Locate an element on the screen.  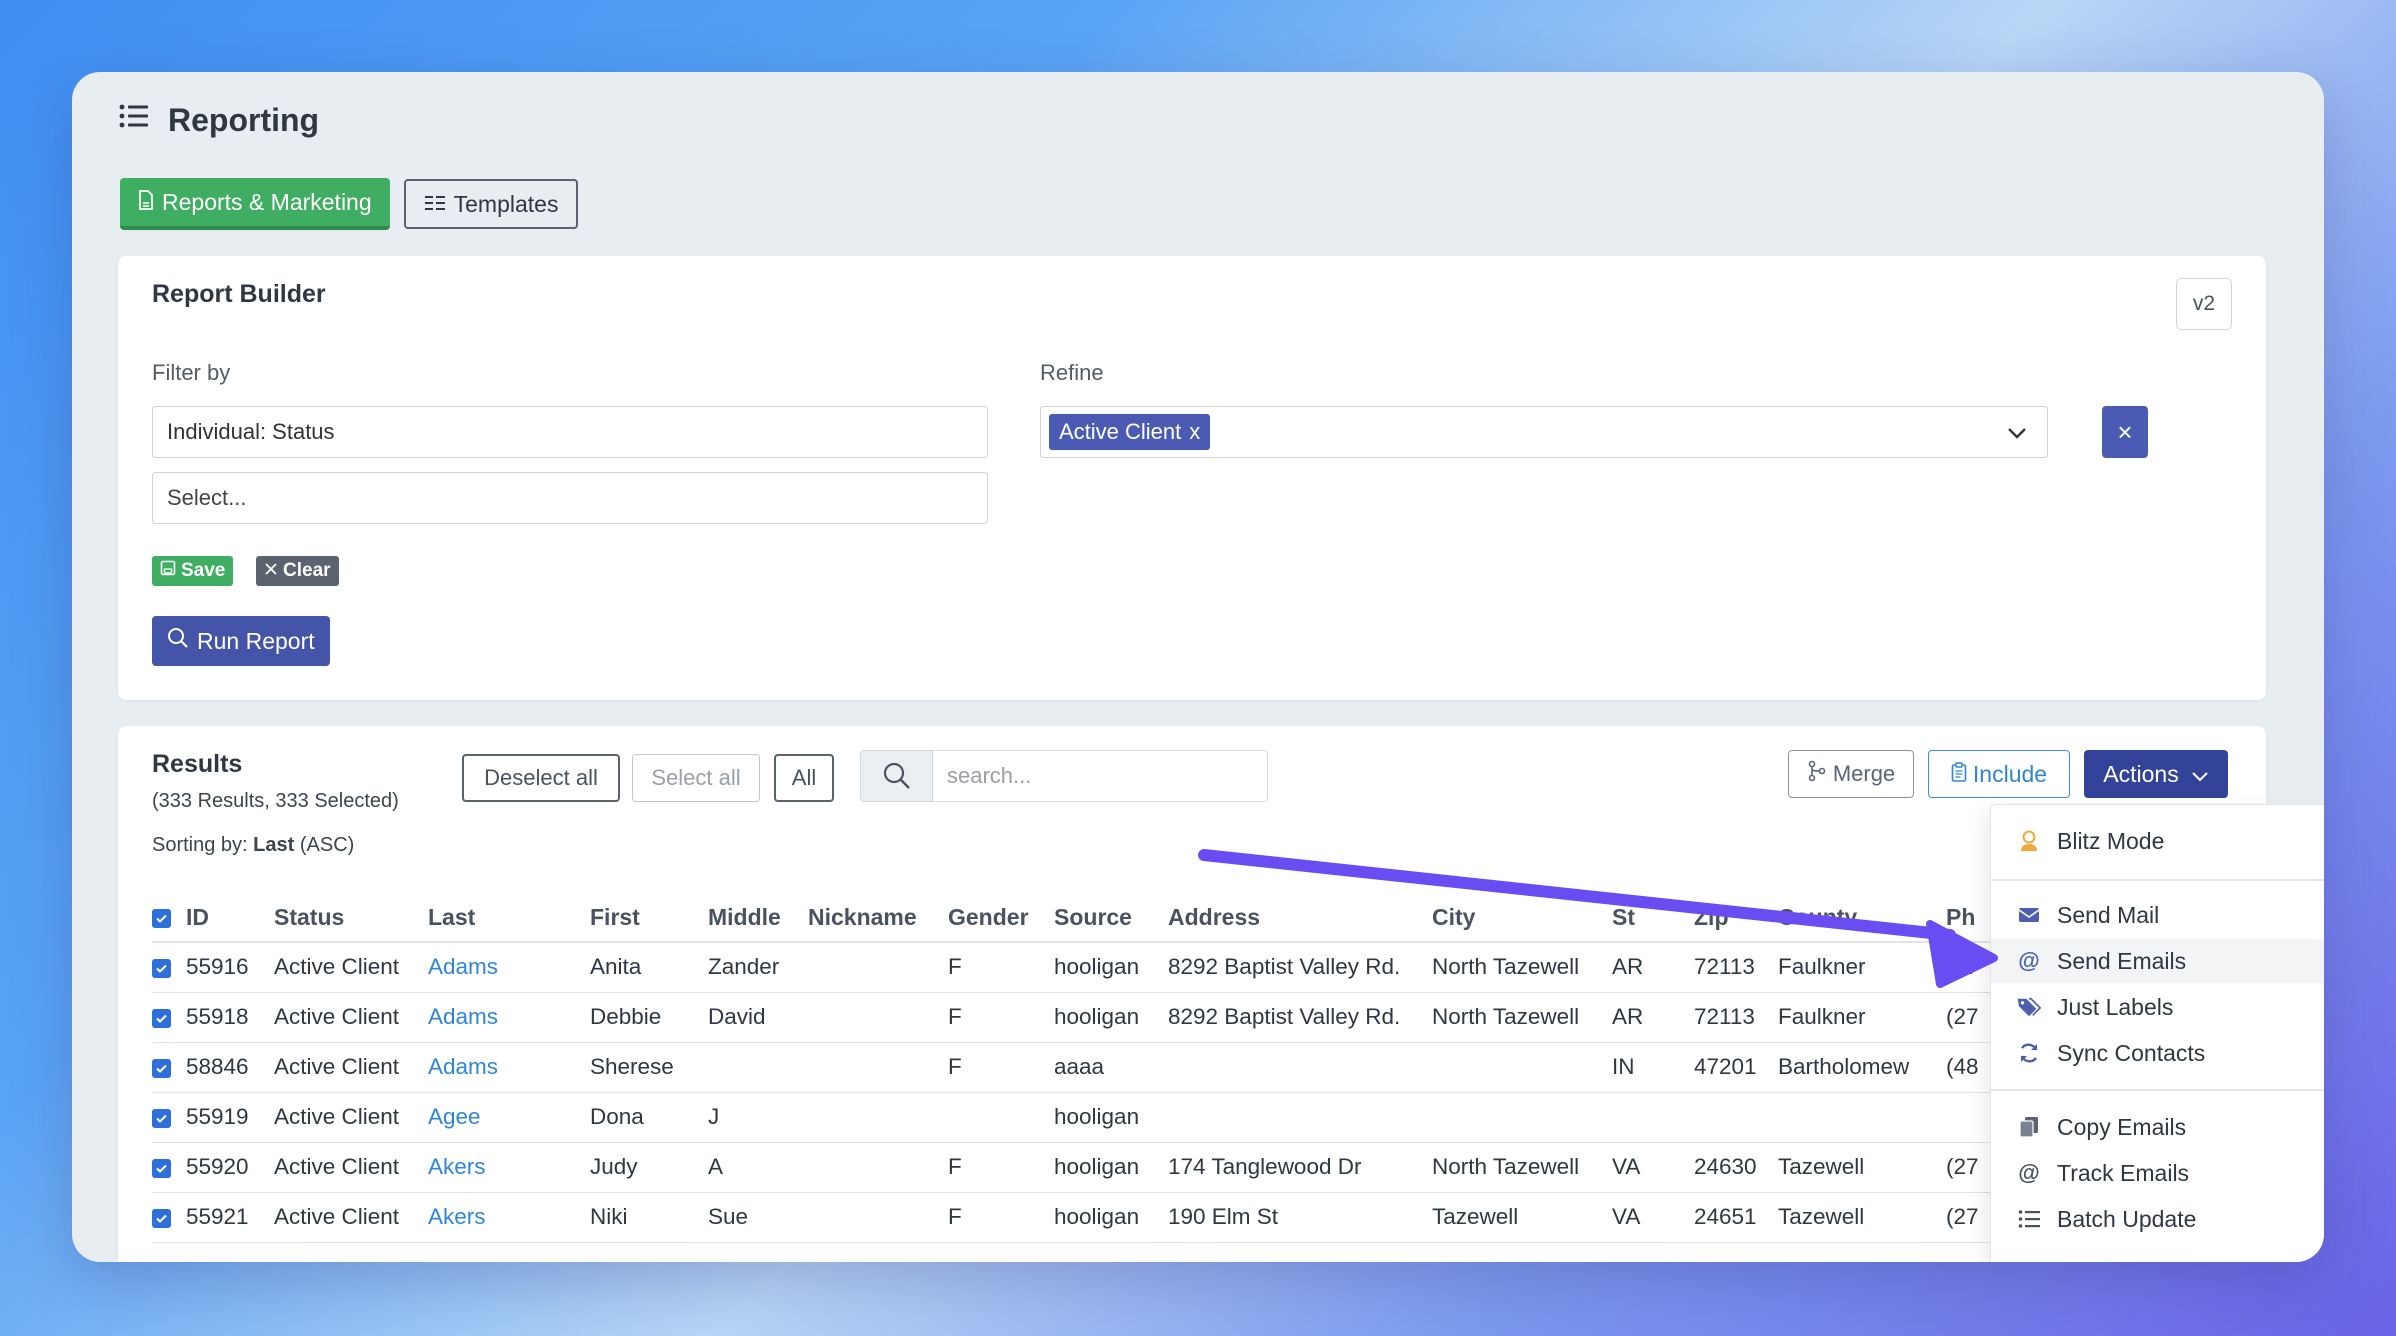
cell-middle: Sue is located at coordinates (758, 1217).